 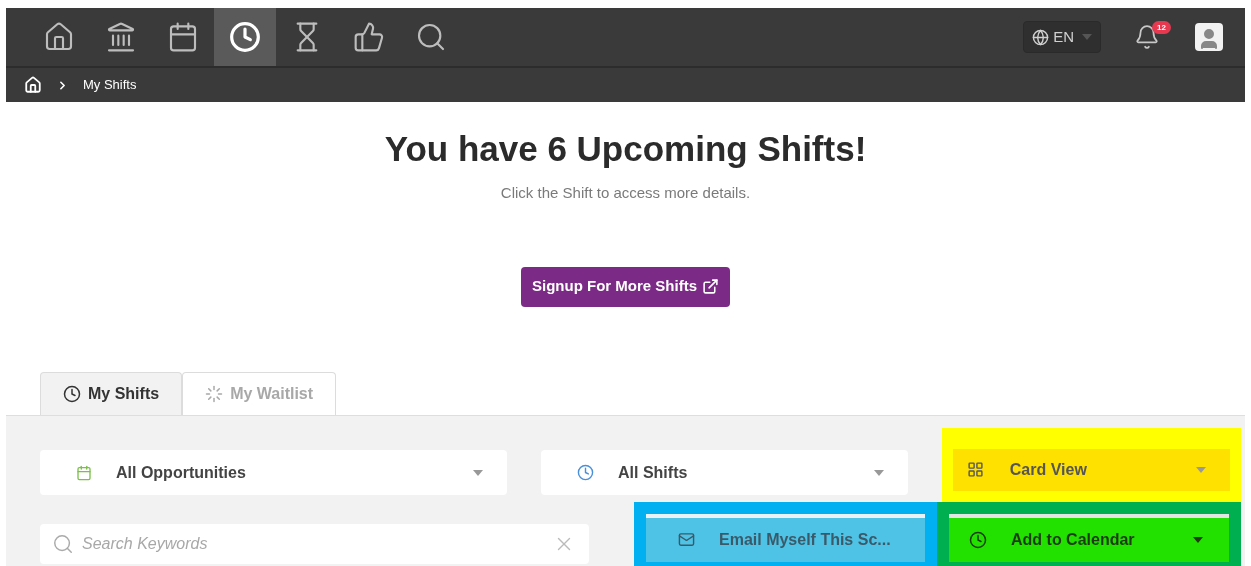 I want to click on tab: My Shifts, so click(x=111, y=393).